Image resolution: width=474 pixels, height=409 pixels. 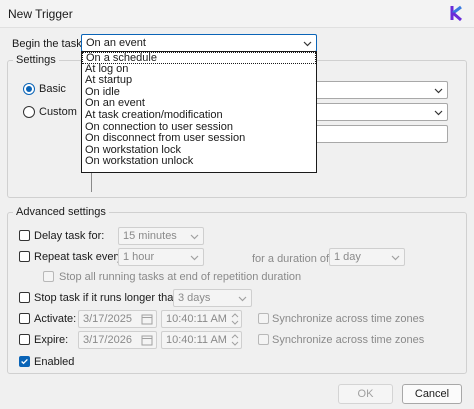 What do you see at coordinates (116, 43) in the screenshot?
I see `begin-task-selected: On an event` at bounding box center [116, 43].